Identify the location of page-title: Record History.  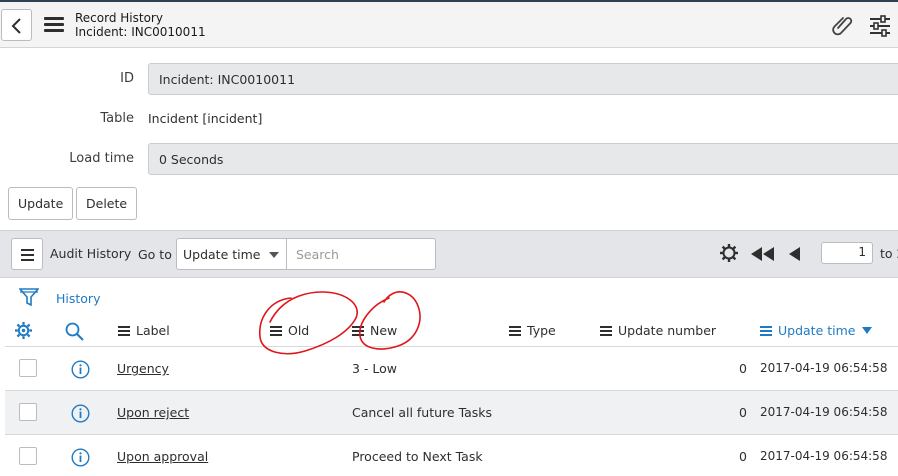
(119, 18).